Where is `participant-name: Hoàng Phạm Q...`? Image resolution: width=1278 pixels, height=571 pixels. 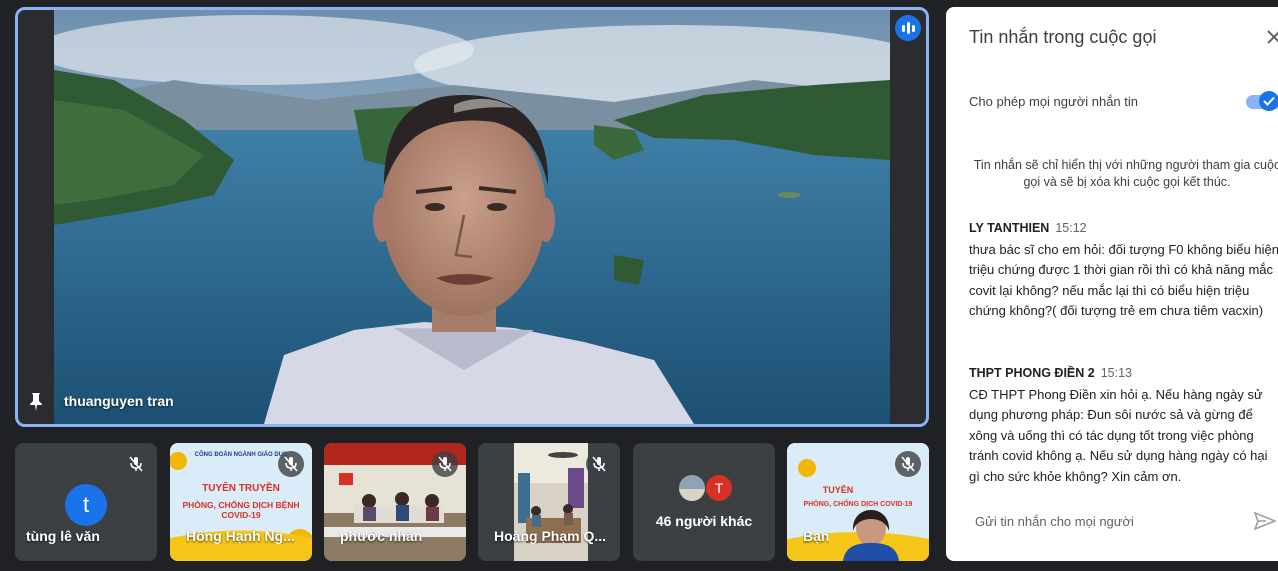
participant-name: Hoàng Phạm Q... is located at coordinates (550, 536).